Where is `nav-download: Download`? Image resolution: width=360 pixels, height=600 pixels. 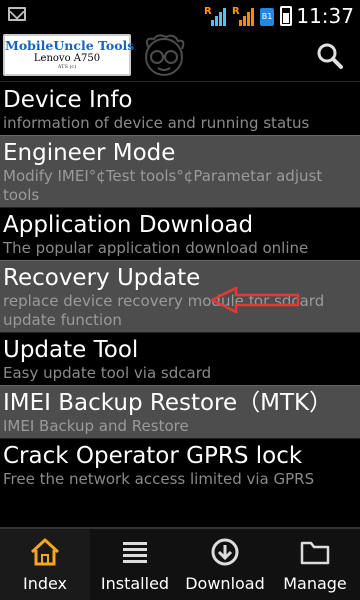
nav-download: Download is located at coordinates (225, 564).